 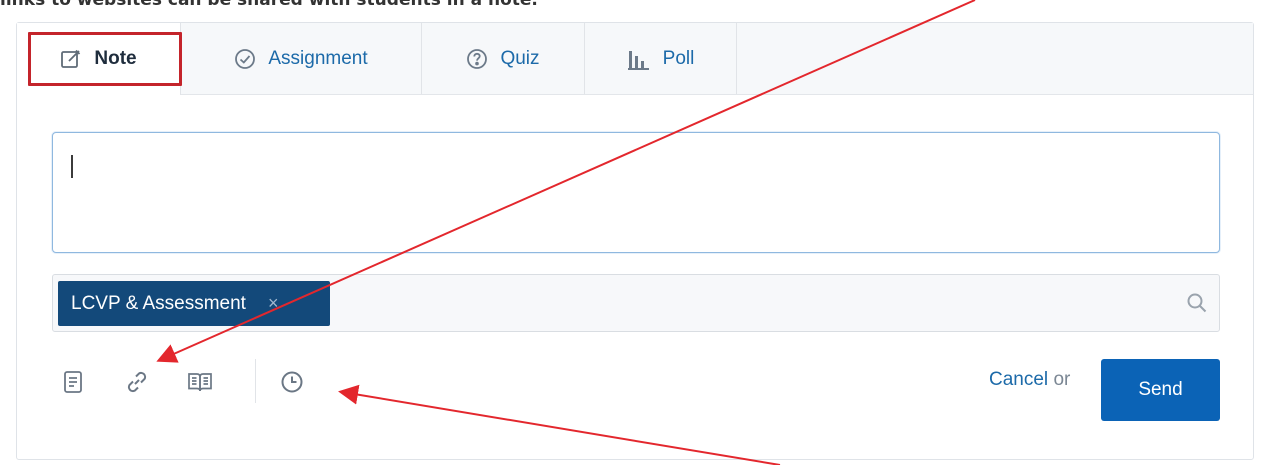 I want to click on tab-assignment: Assignment, so click(x=301, y=58).